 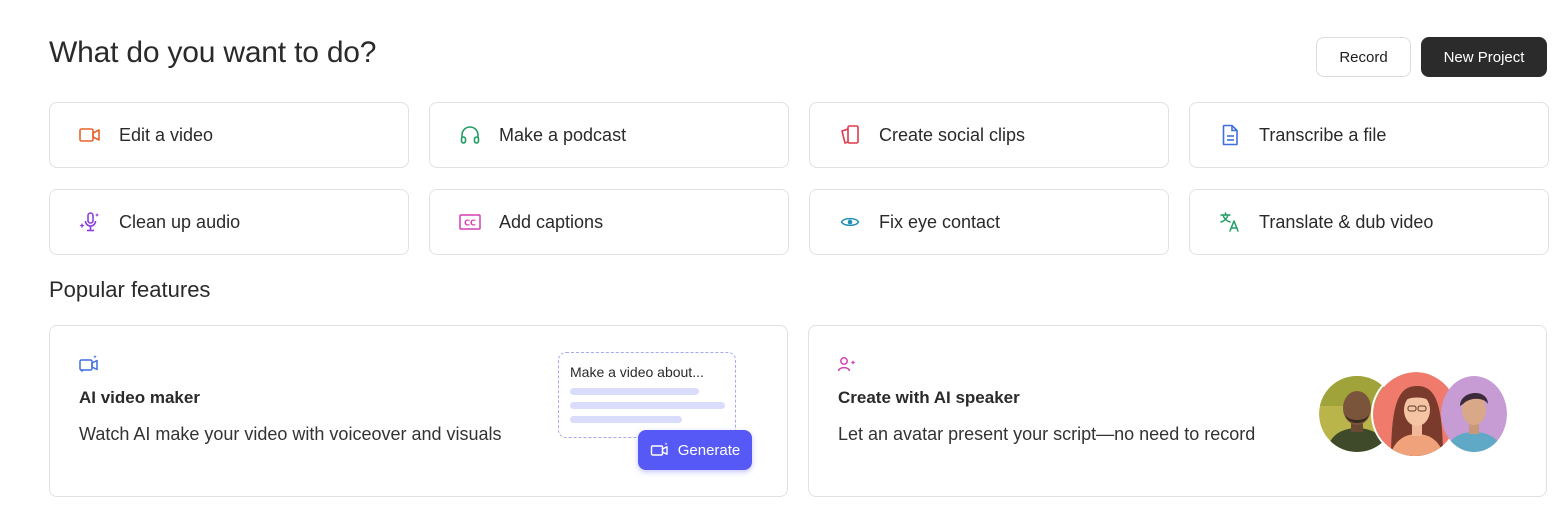 I want to click on make-podcast-label: Make a podcast, so click(x=563, y=134).